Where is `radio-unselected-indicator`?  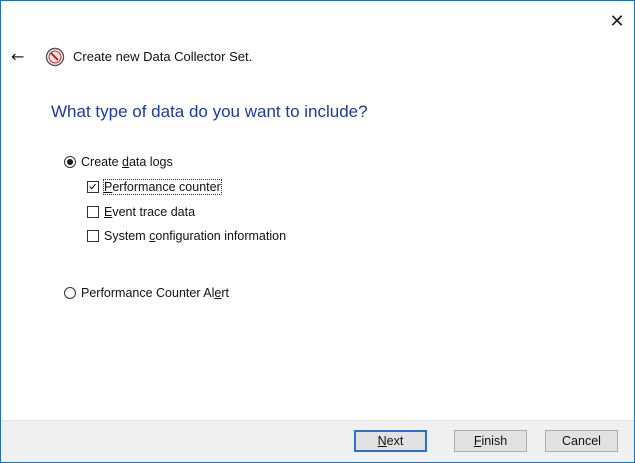 radio-unselected-indicator is located at coordinates (70, 293).